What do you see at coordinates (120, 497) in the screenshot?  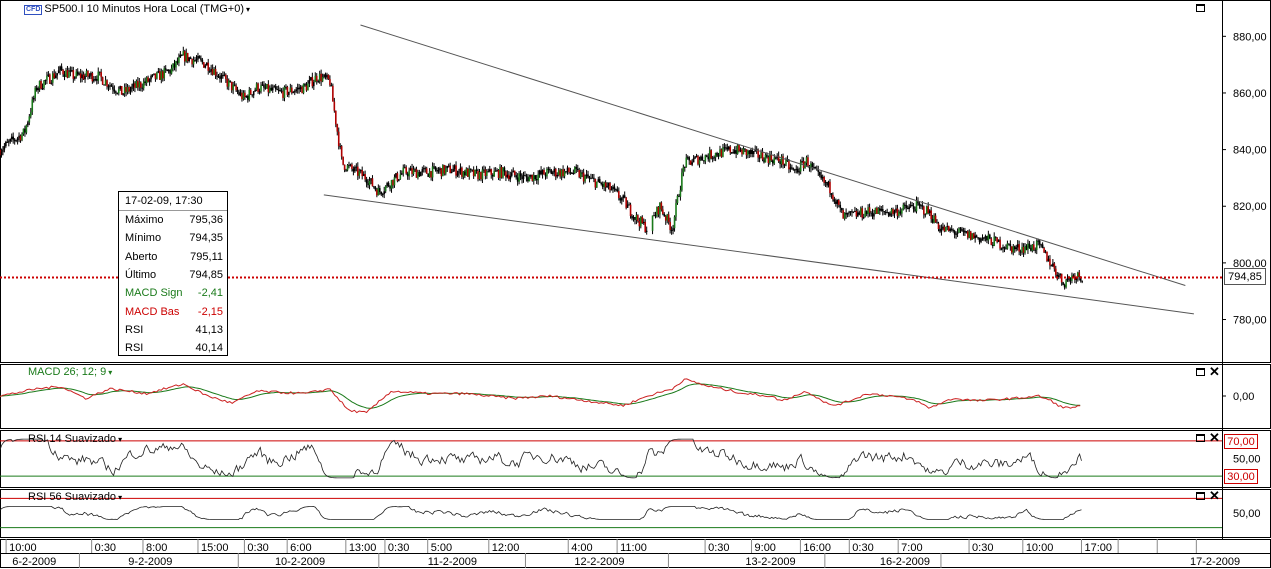 I see `rsi56-dropdown-icon: ▾` at bounding box center [120, 497].